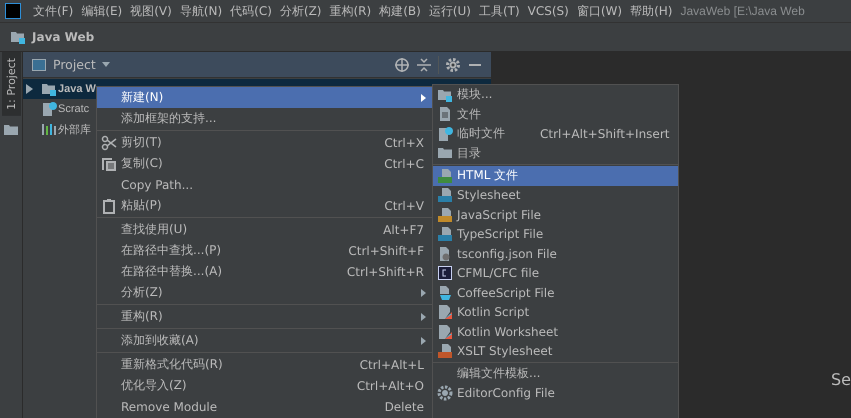 The width and height of the screenshot is (851, 418). I want to click on shortcut-label: Ctrl+X, so click(404, 143).